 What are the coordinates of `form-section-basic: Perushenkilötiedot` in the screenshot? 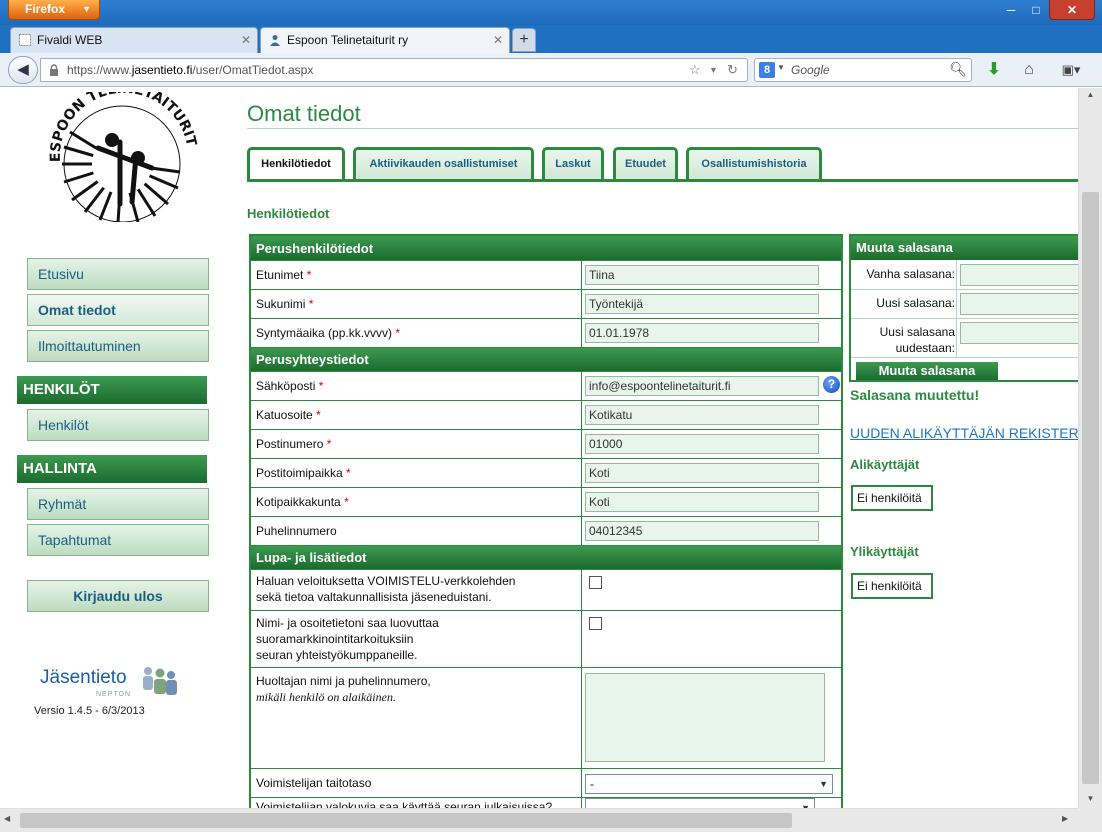 It's located at (546, 248).